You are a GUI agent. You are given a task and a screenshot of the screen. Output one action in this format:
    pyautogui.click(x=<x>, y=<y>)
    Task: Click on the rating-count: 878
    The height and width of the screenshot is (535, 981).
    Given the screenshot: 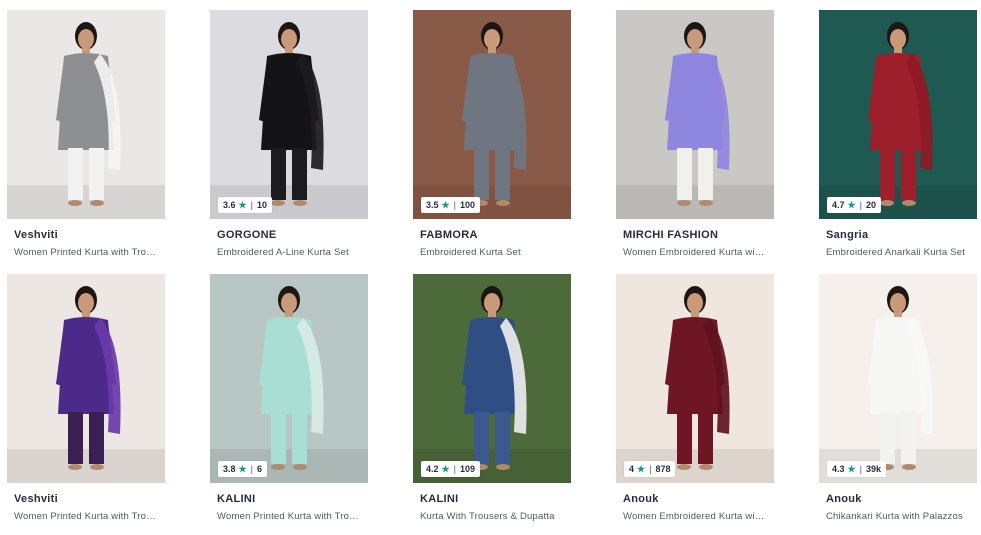 What is the action you would take?
    pyautogui.click(x=663, y=469)
    